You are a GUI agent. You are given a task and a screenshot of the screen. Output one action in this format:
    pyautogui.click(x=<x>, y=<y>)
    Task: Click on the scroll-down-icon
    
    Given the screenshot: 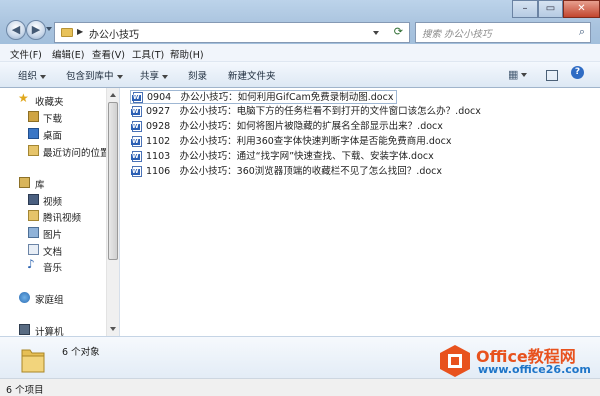 What is the action you would take?
    pyautogui.click(x=113, y=329)
    